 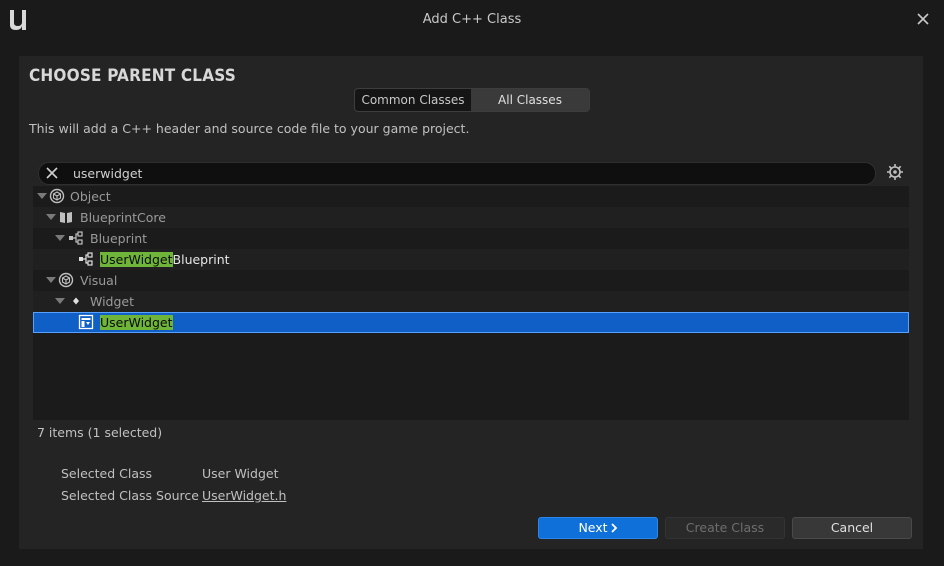 What do you see at coordinates (725, 528) in the screenshot?
I see `create-class-button: Create Class` at bounding box center [725, 528].